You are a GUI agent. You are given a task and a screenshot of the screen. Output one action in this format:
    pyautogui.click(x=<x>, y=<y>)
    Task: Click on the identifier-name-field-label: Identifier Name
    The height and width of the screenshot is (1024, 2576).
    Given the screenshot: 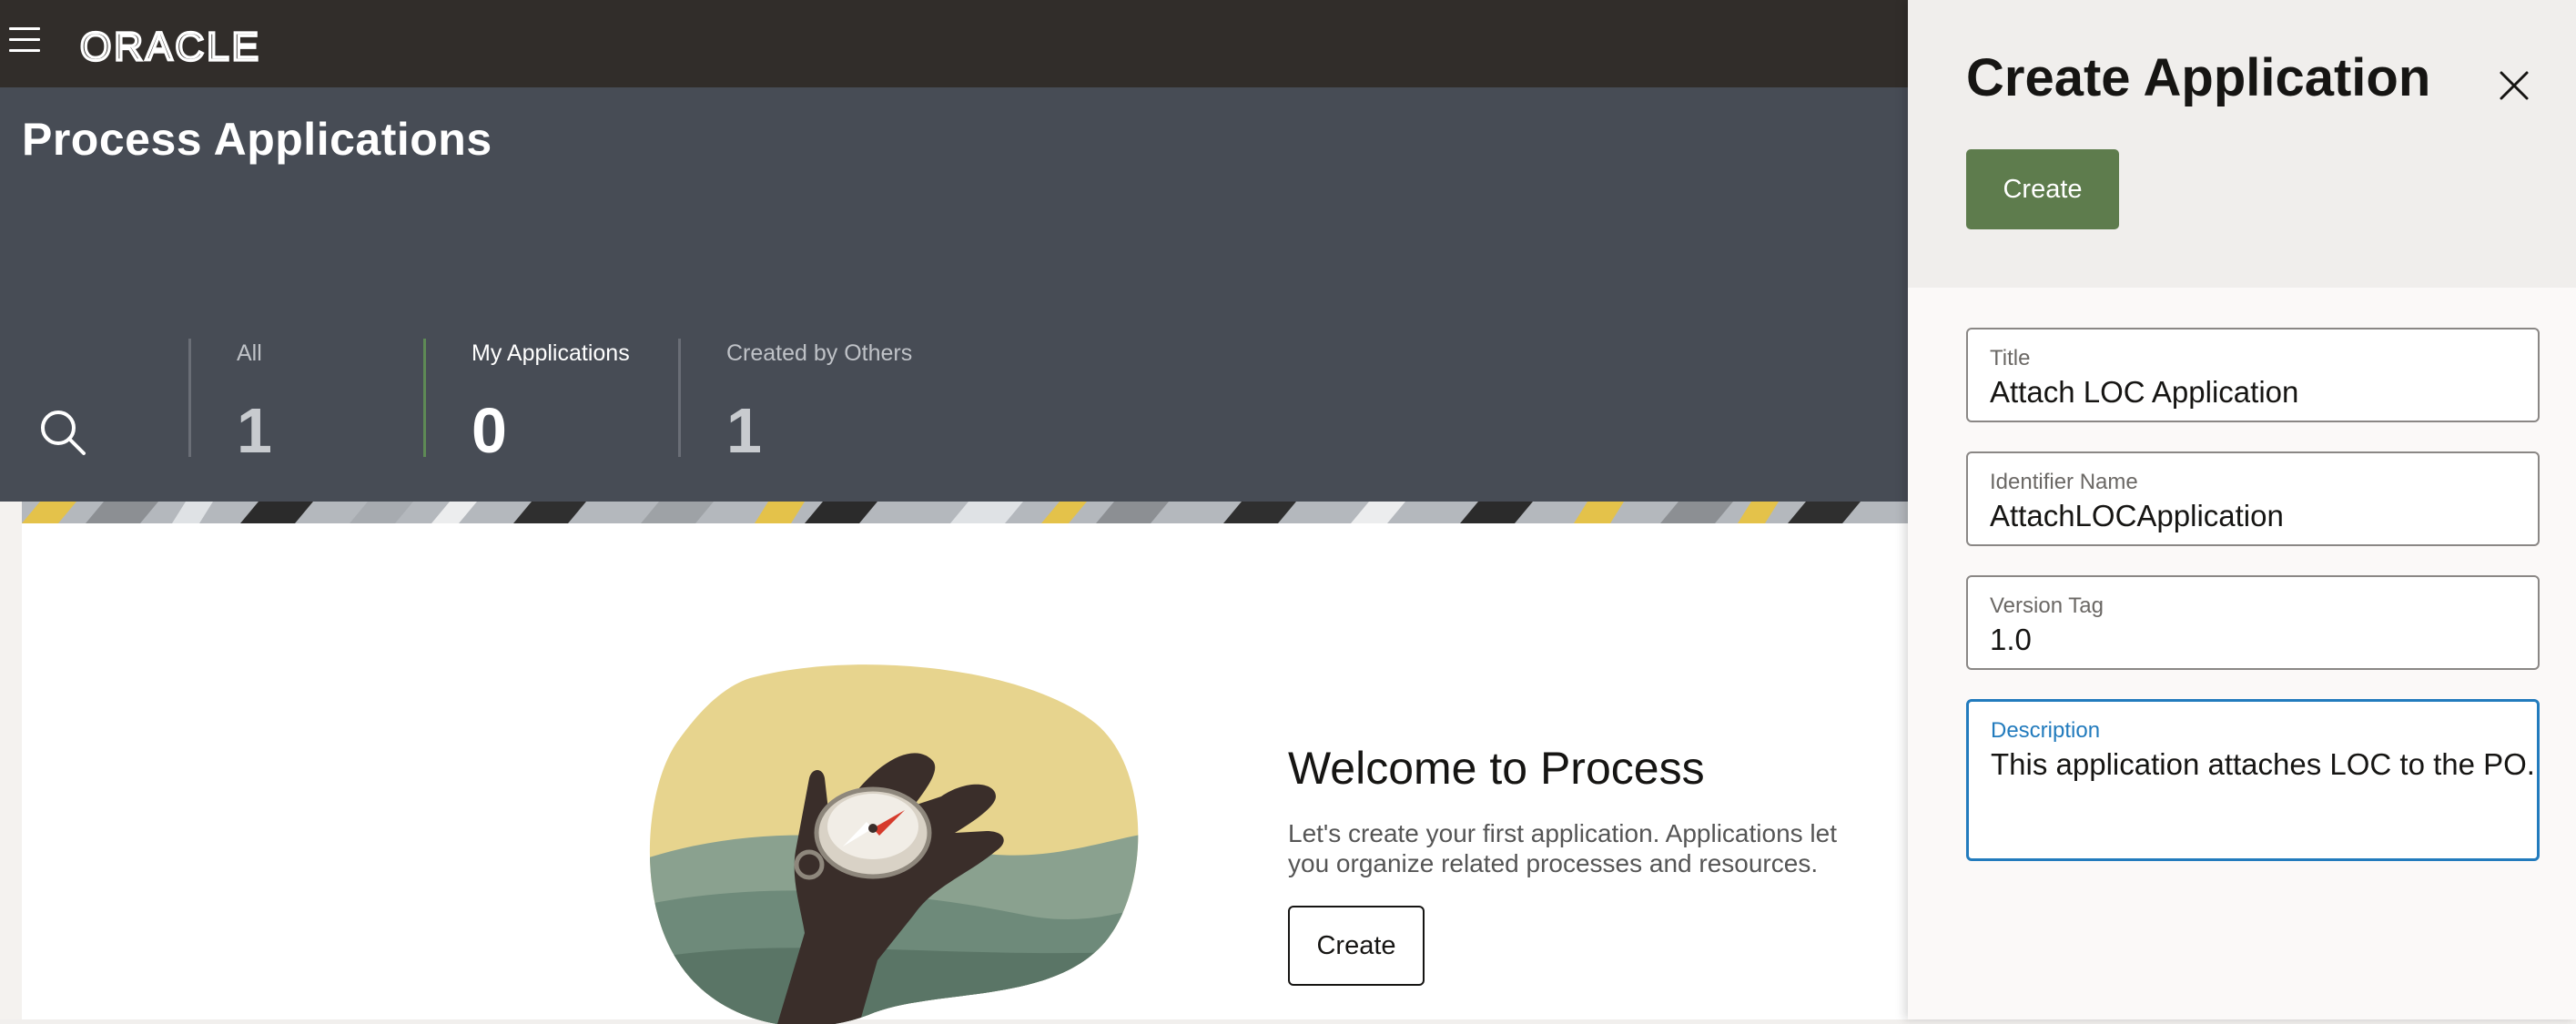 What is the action you would take?
    pyautogui.click(x=2064, y=482)
    